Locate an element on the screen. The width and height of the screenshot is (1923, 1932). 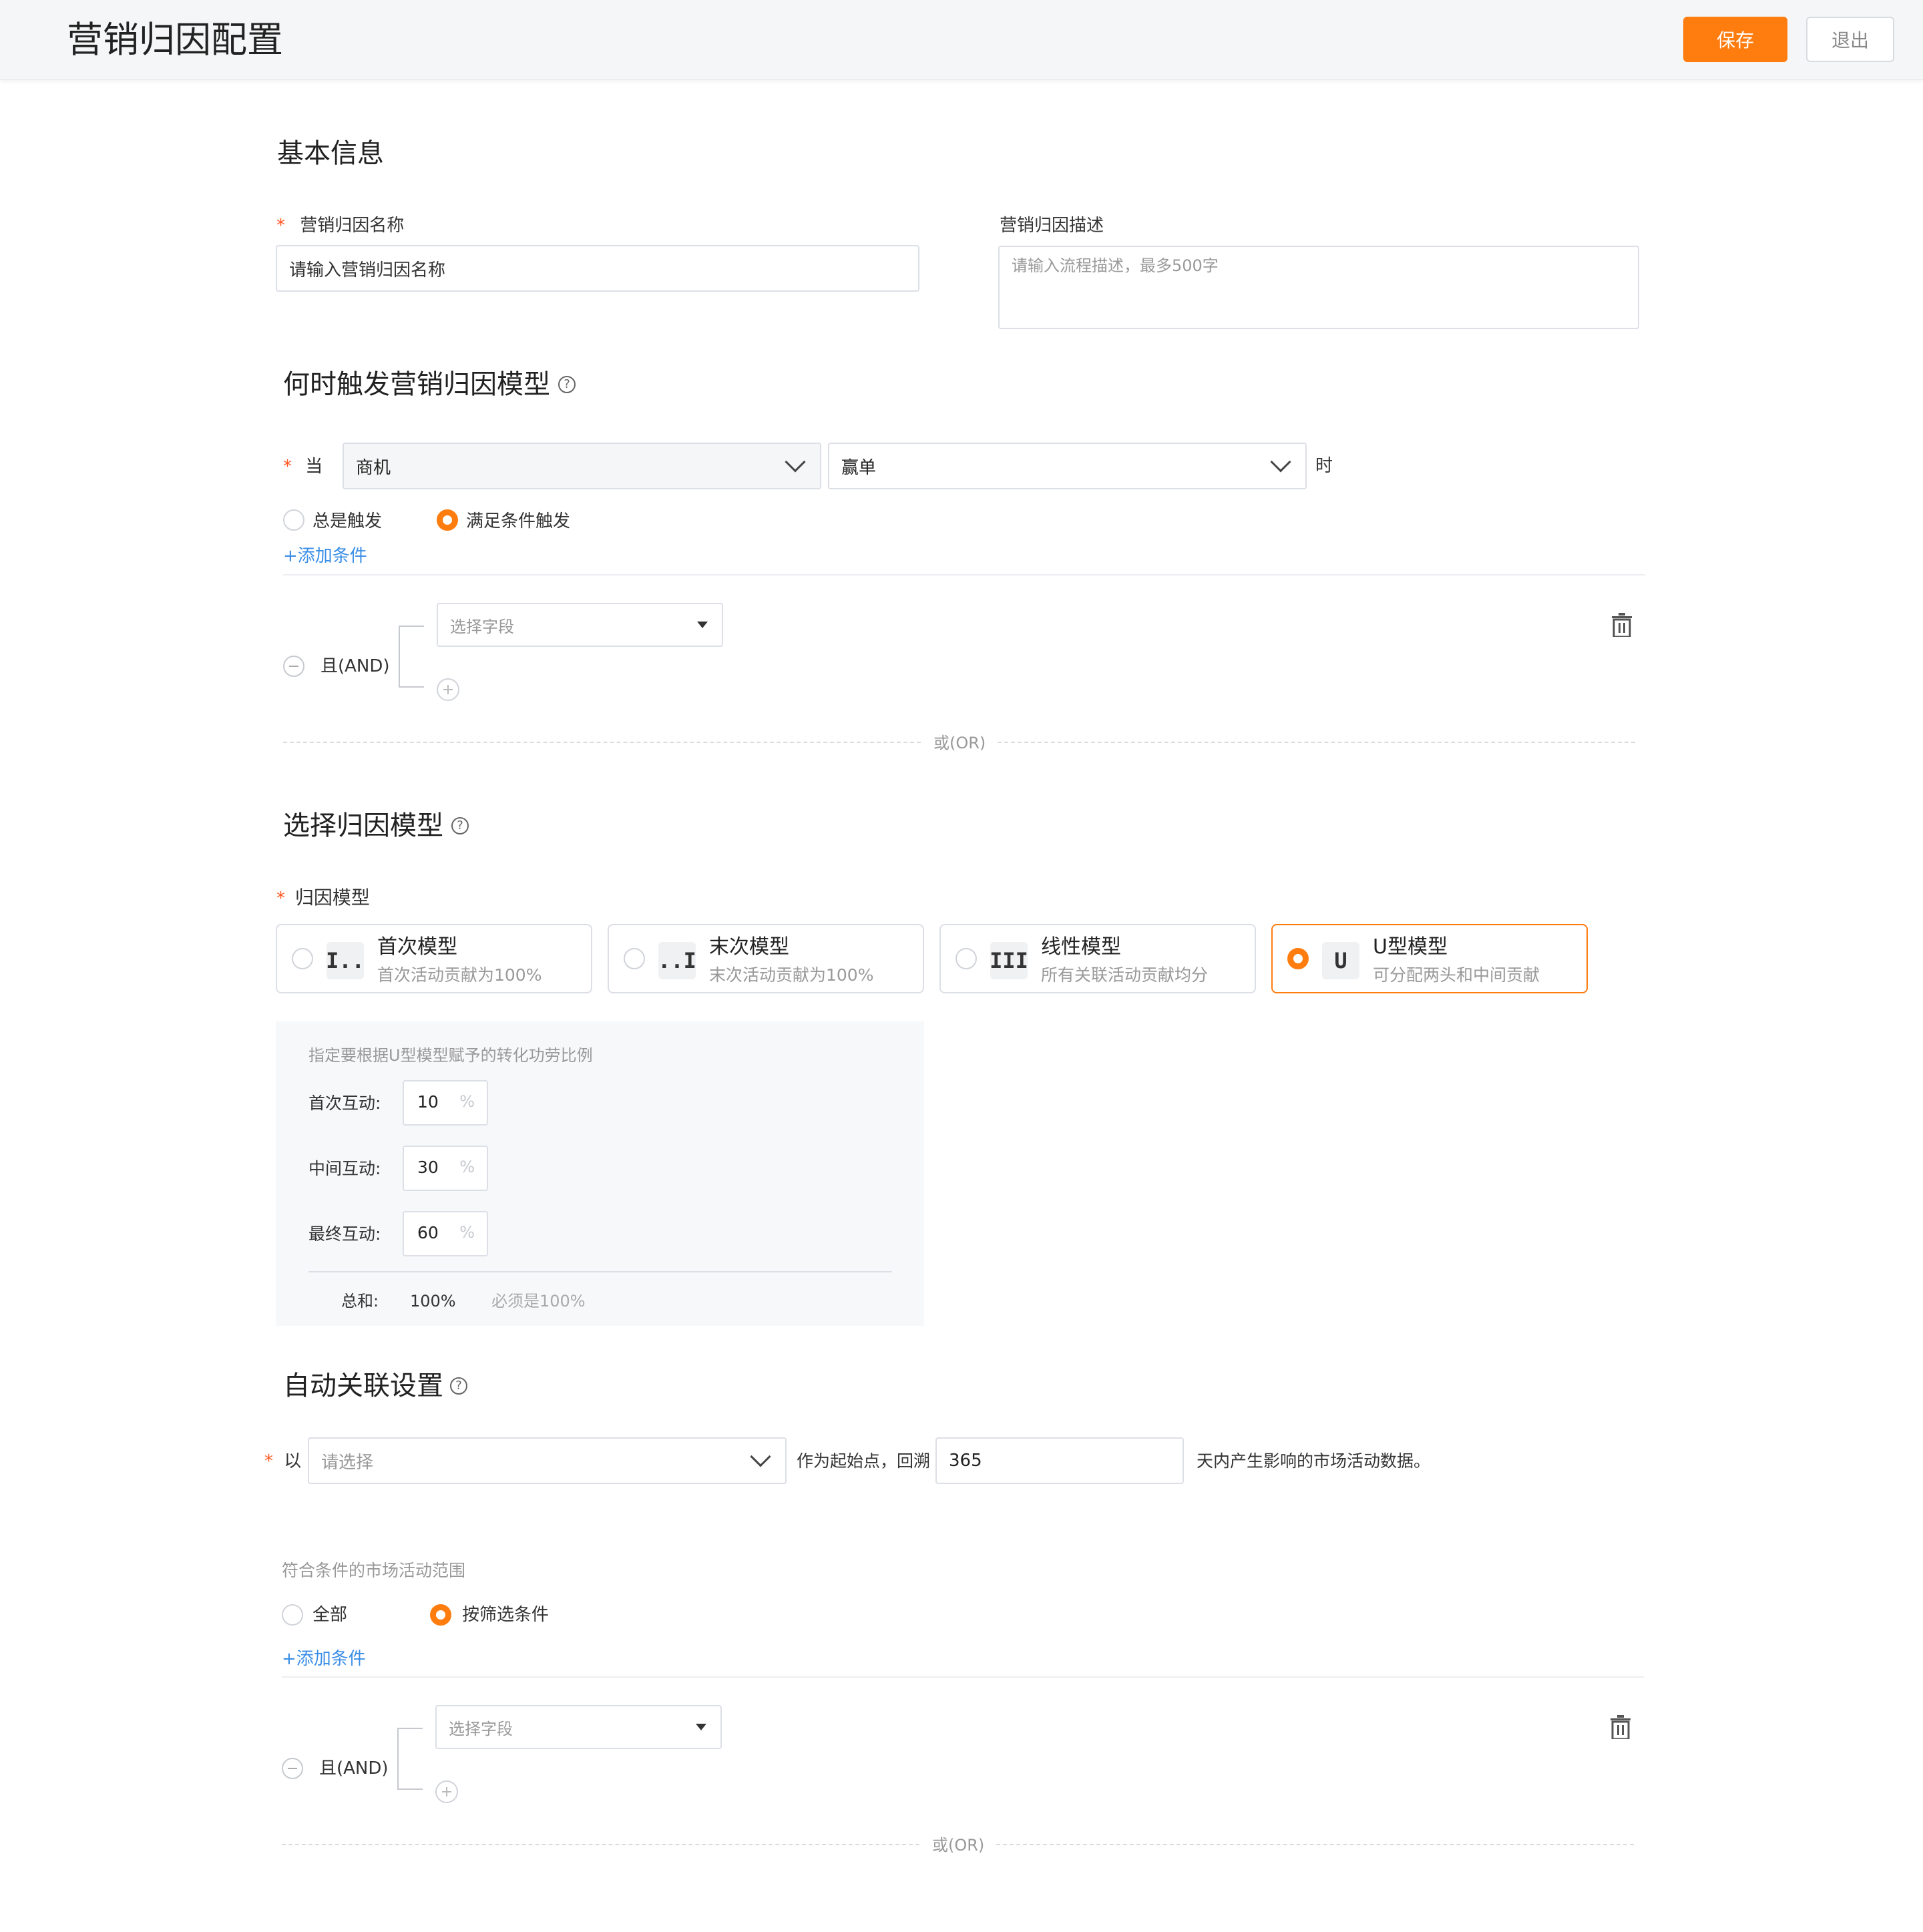
model-card: I.. 首次模型首次活动贡献为100% is located at coordinates (434, 958).